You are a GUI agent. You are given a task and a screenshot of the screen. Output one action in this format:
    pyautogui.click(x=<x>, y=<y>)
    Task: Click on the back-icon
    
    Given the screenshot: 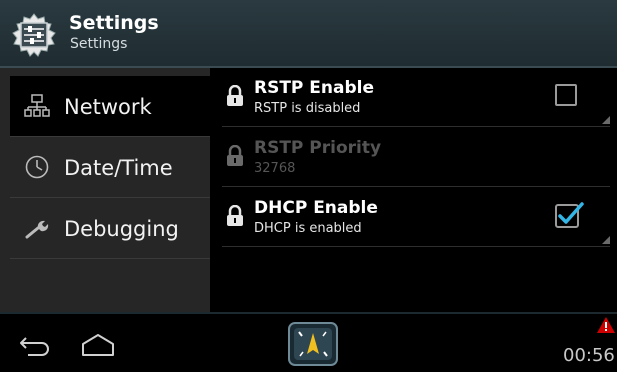 What is the action you would take?
    pyautogui.click(x=35, y=346)
    